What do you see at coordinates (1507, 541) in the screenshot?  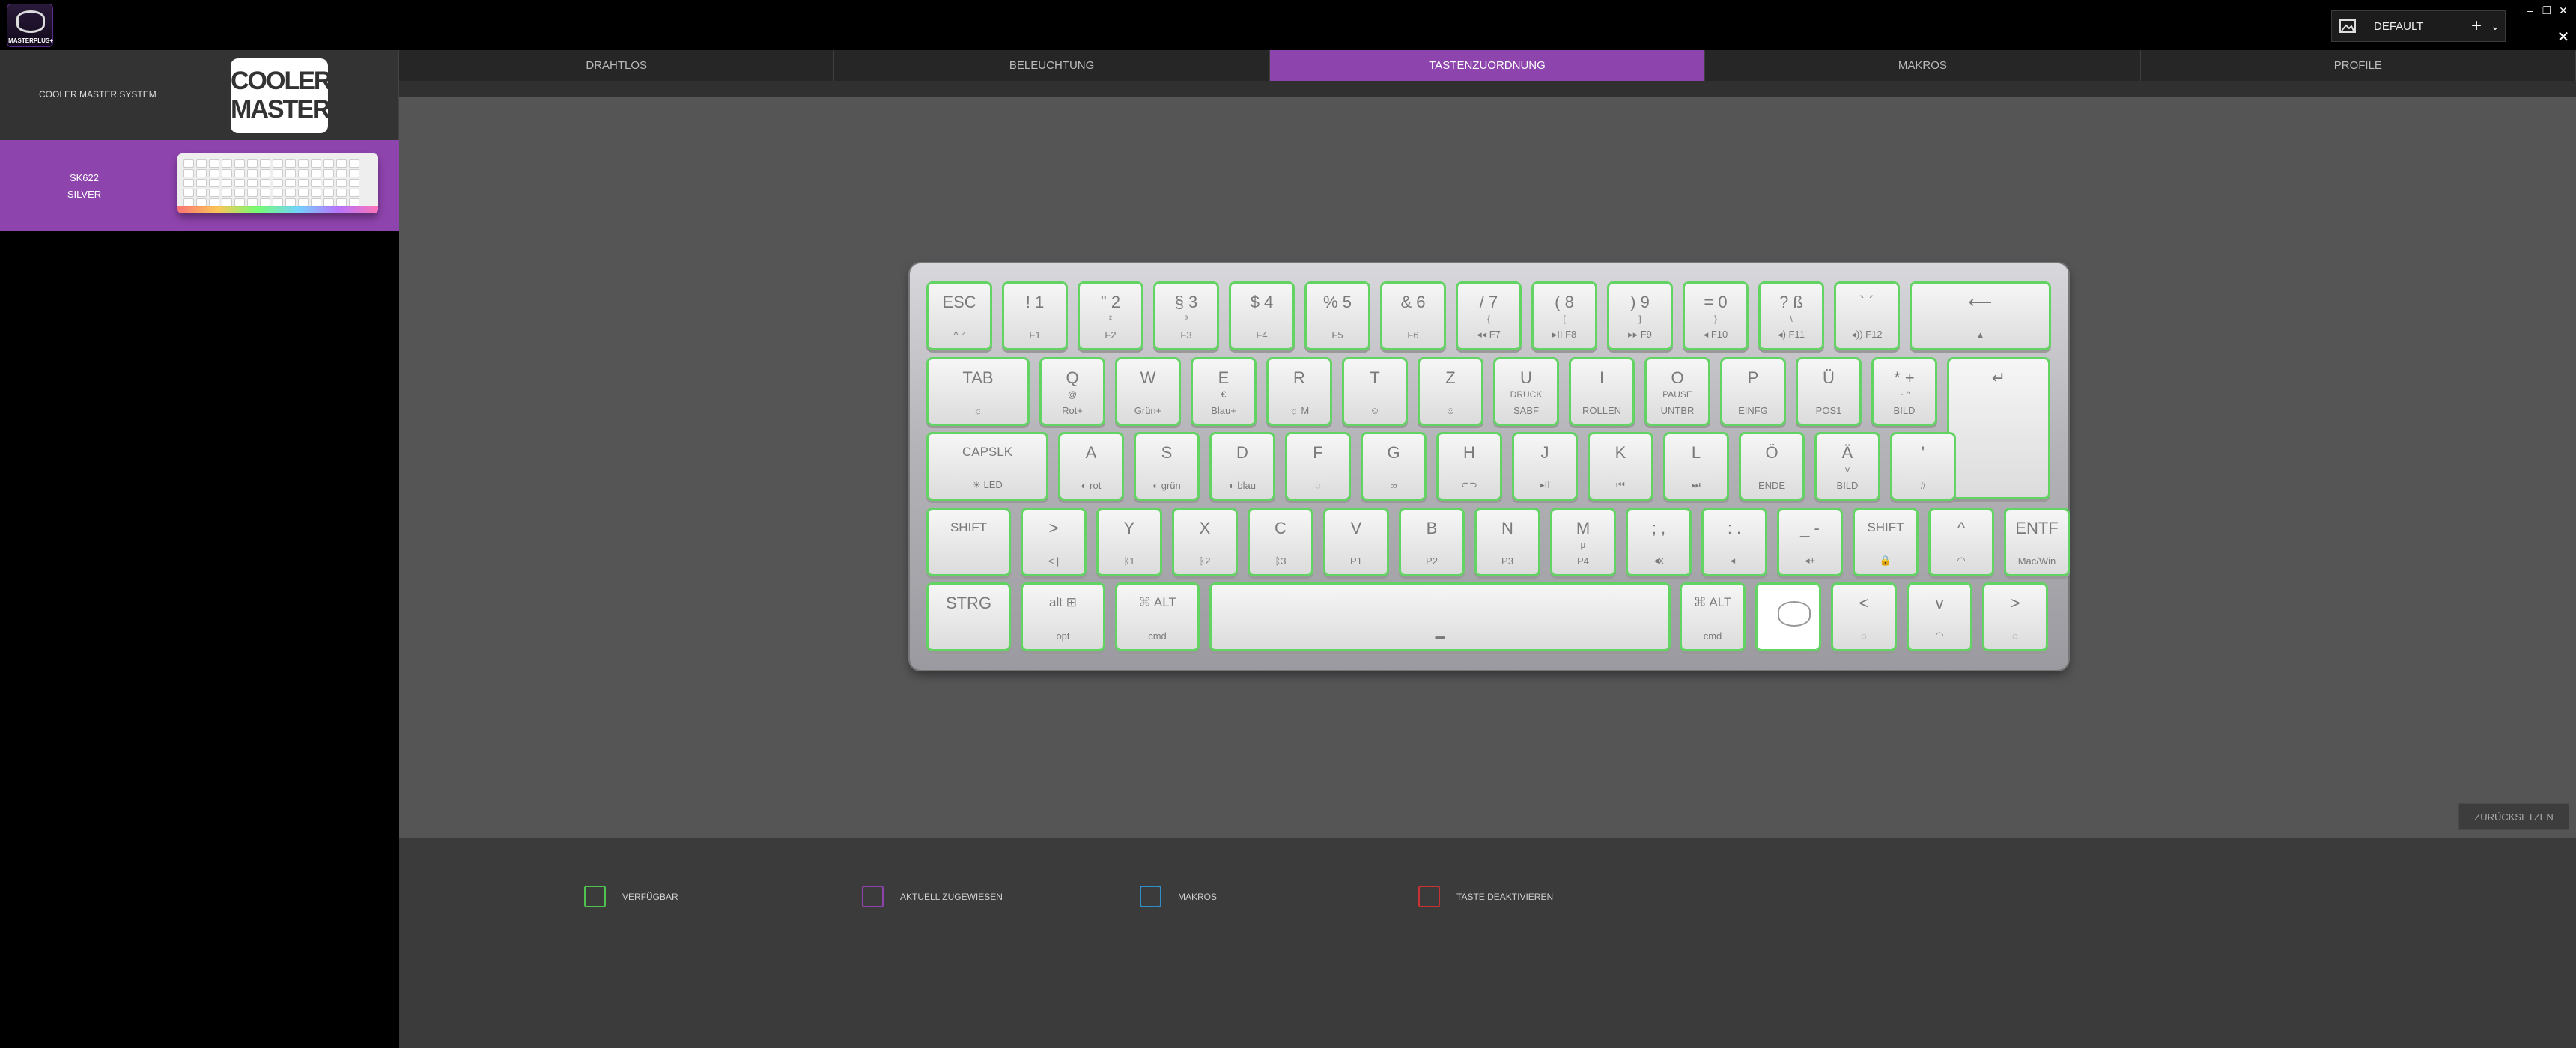 I see `key-r3-c7: N P3` at bounding box center [1507, 541].